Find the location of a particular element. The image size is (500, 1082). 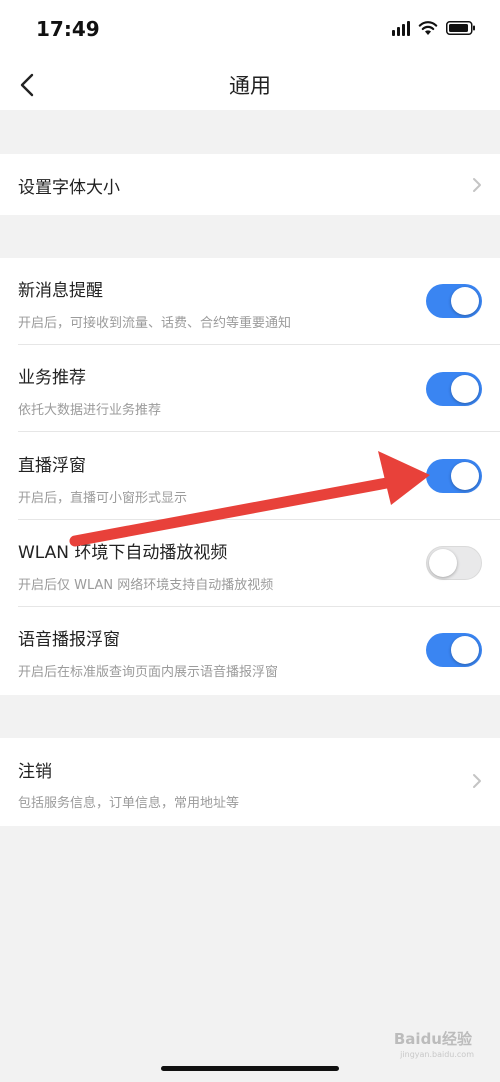

live-float-toggle is located at coordinates (454, 476).